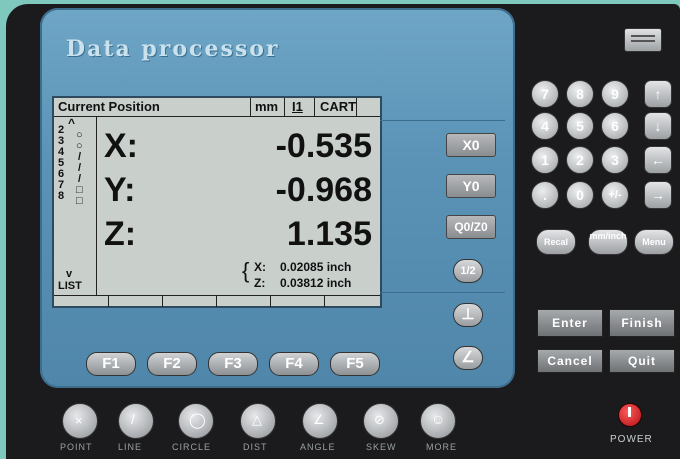  What do you see at coordinates (580, 94) in the screenshot?
I see `key-8: 8` at bounding box center [580, 94].